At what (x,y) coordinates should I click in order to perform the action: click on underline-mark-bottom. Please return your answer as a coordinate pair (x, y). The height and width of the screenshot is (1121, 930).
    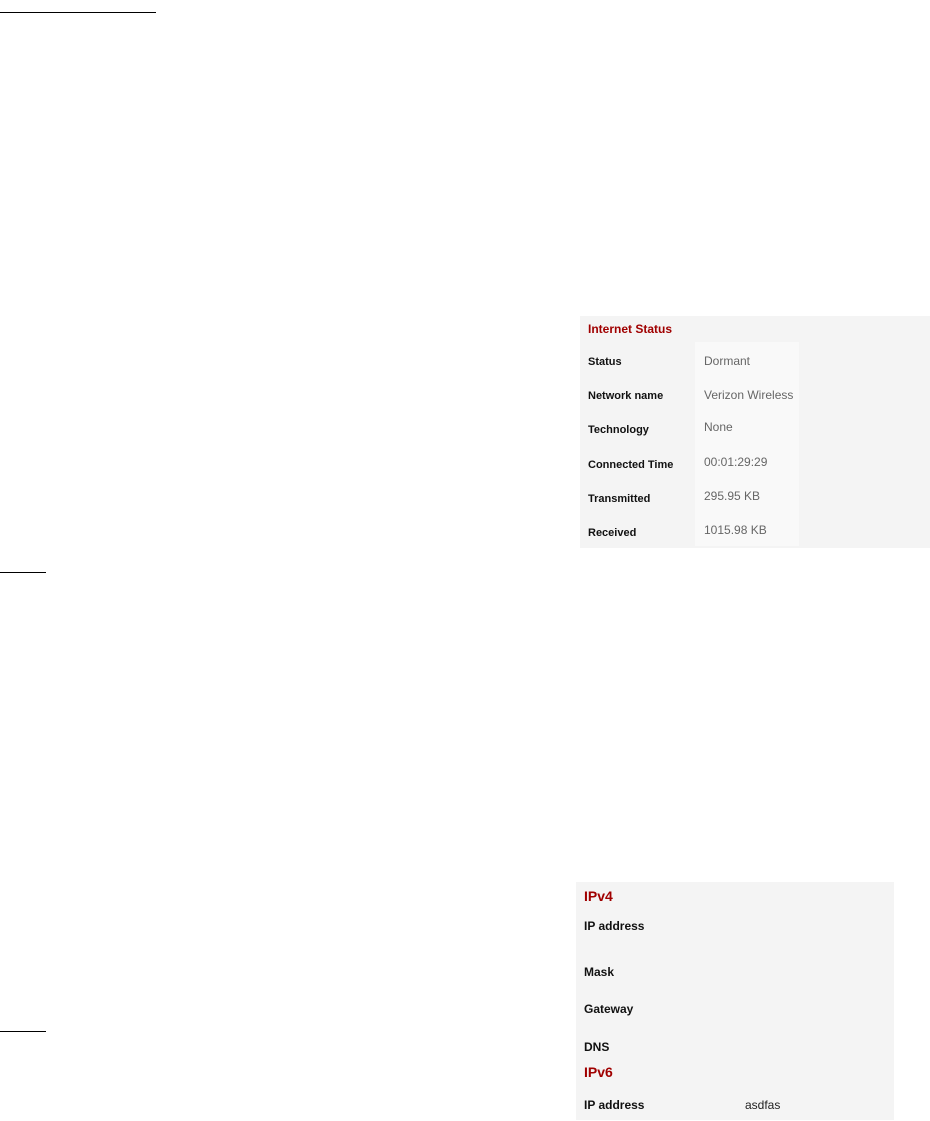
    Looking at the image, I should click on (23, 1031).